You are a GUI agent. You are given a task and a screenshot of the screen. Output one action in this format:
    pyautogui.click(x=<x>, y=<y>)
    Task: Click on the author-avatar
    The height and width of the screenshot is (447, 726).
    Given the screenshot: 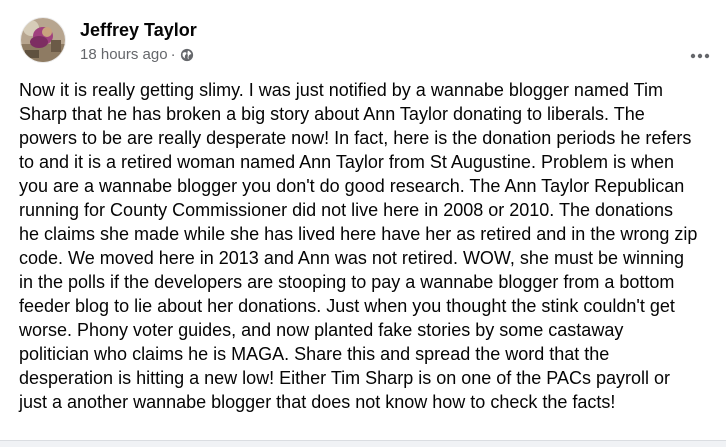 What is the action you would take?
    pyautogui.click(x=43, y=40)
    